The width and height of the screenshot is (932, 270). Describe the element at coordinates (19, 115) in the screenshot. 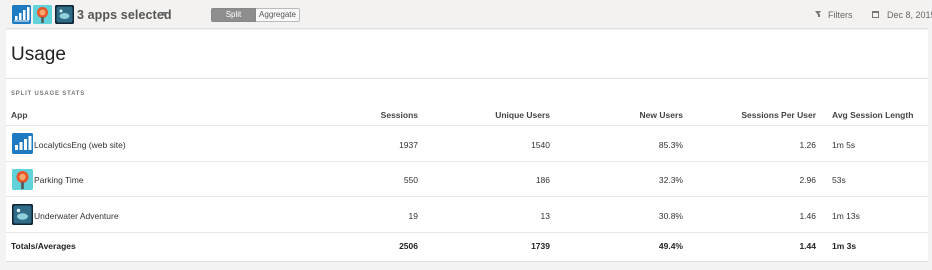

I see `column-header-app: App` at that location.